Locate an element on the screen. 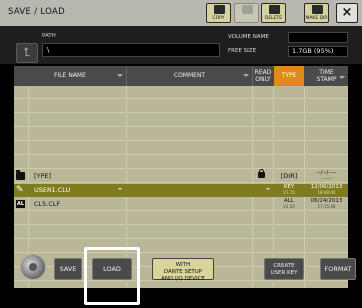 This screenshot has height=308, width=362. copy-icon is located at coordinates (219, 9).